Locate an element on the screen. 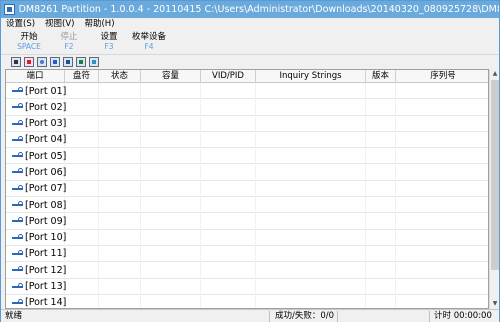  table-row: [Port 05] is located at coordinates (247, 156).